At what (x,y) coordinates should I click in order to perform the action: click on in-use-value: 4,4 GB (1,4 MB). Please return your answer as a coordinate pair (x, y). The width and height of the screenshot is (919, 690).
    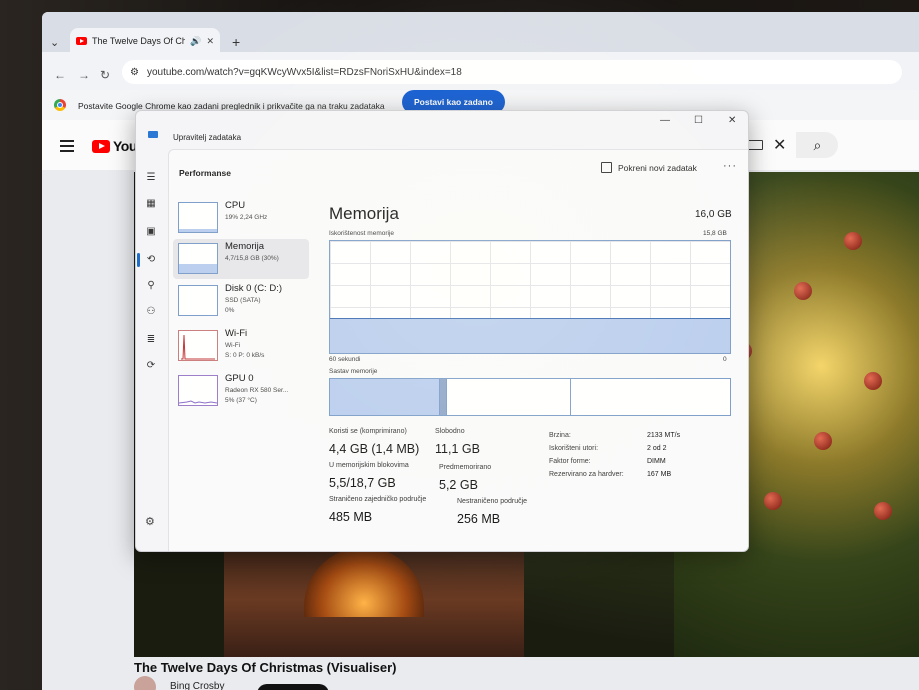
    Looking at the image, I should click on (374, 449).